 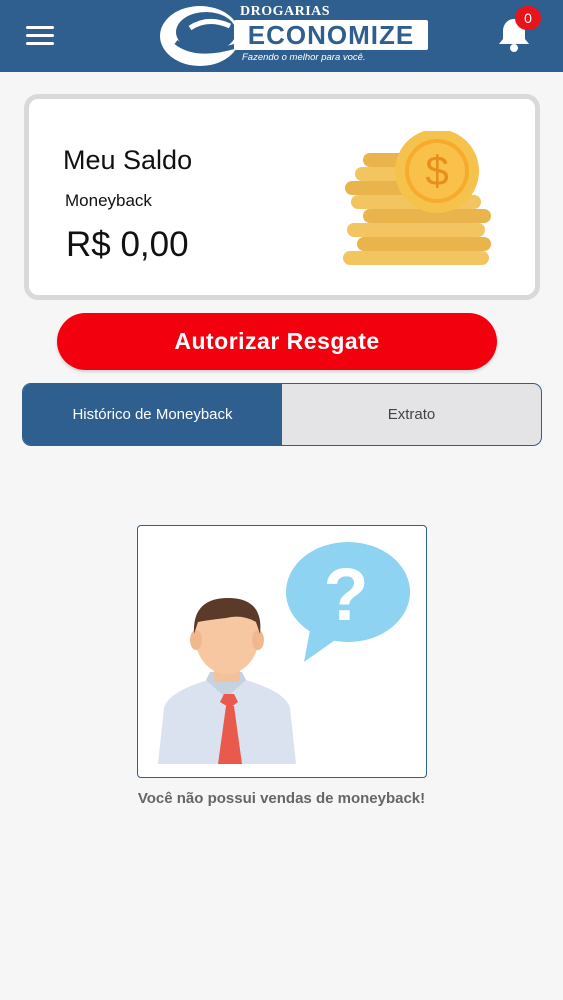 What do you see at coordinates (128, 160) in the screenshot?
I see `balance-title: Meu Saldo` at bounding box center [128, 160].